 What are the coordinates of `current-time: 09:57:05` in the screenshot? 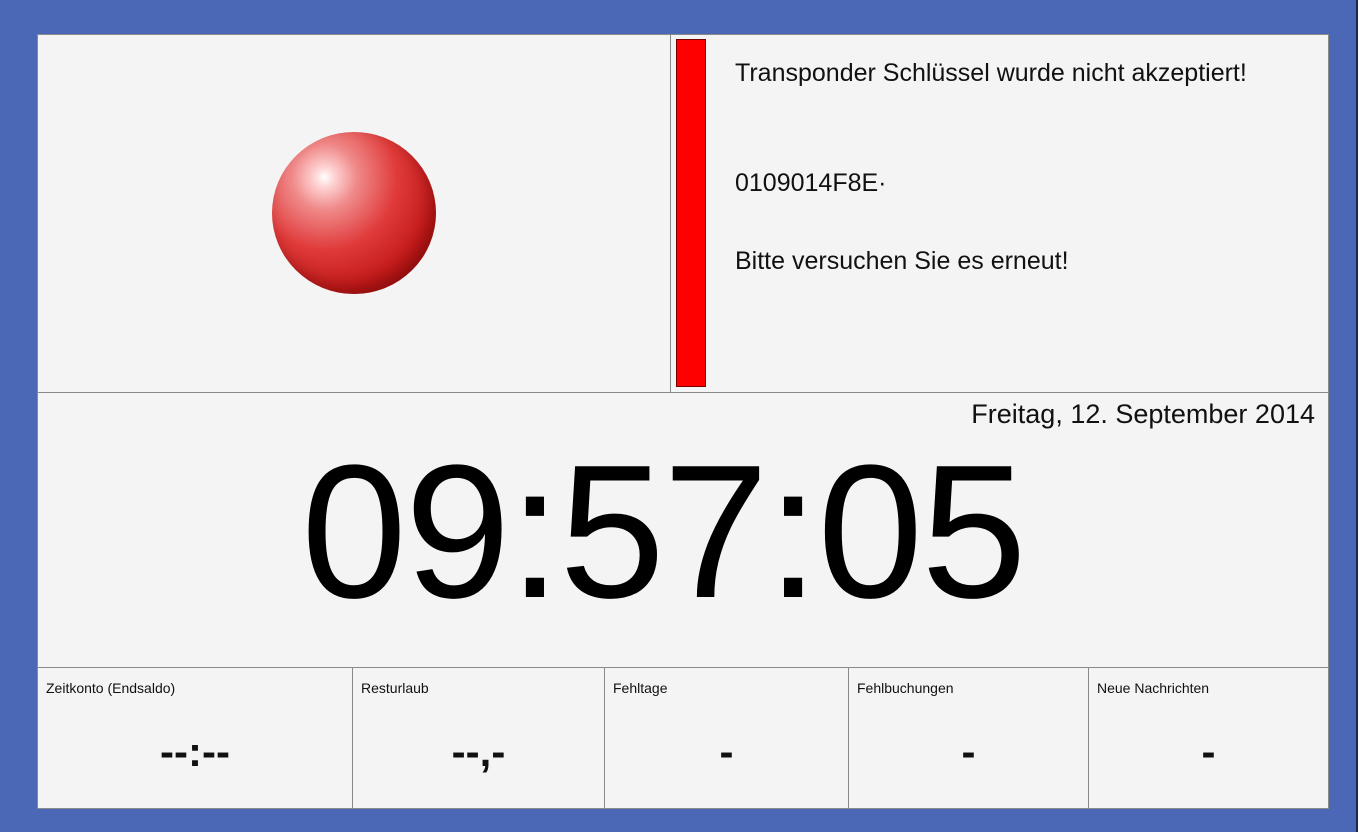 It's located at (664, 532).